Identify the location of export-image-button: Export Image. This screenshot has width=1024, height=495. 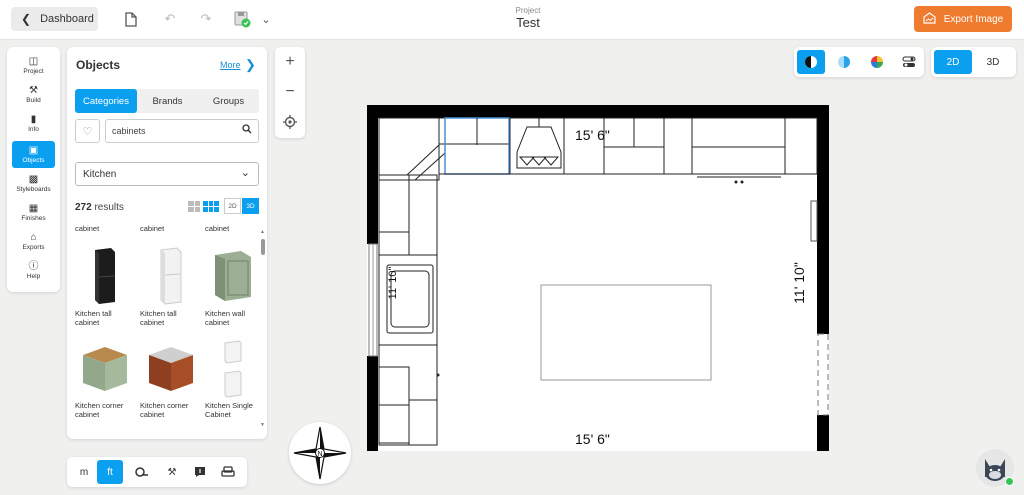
(963, 19).